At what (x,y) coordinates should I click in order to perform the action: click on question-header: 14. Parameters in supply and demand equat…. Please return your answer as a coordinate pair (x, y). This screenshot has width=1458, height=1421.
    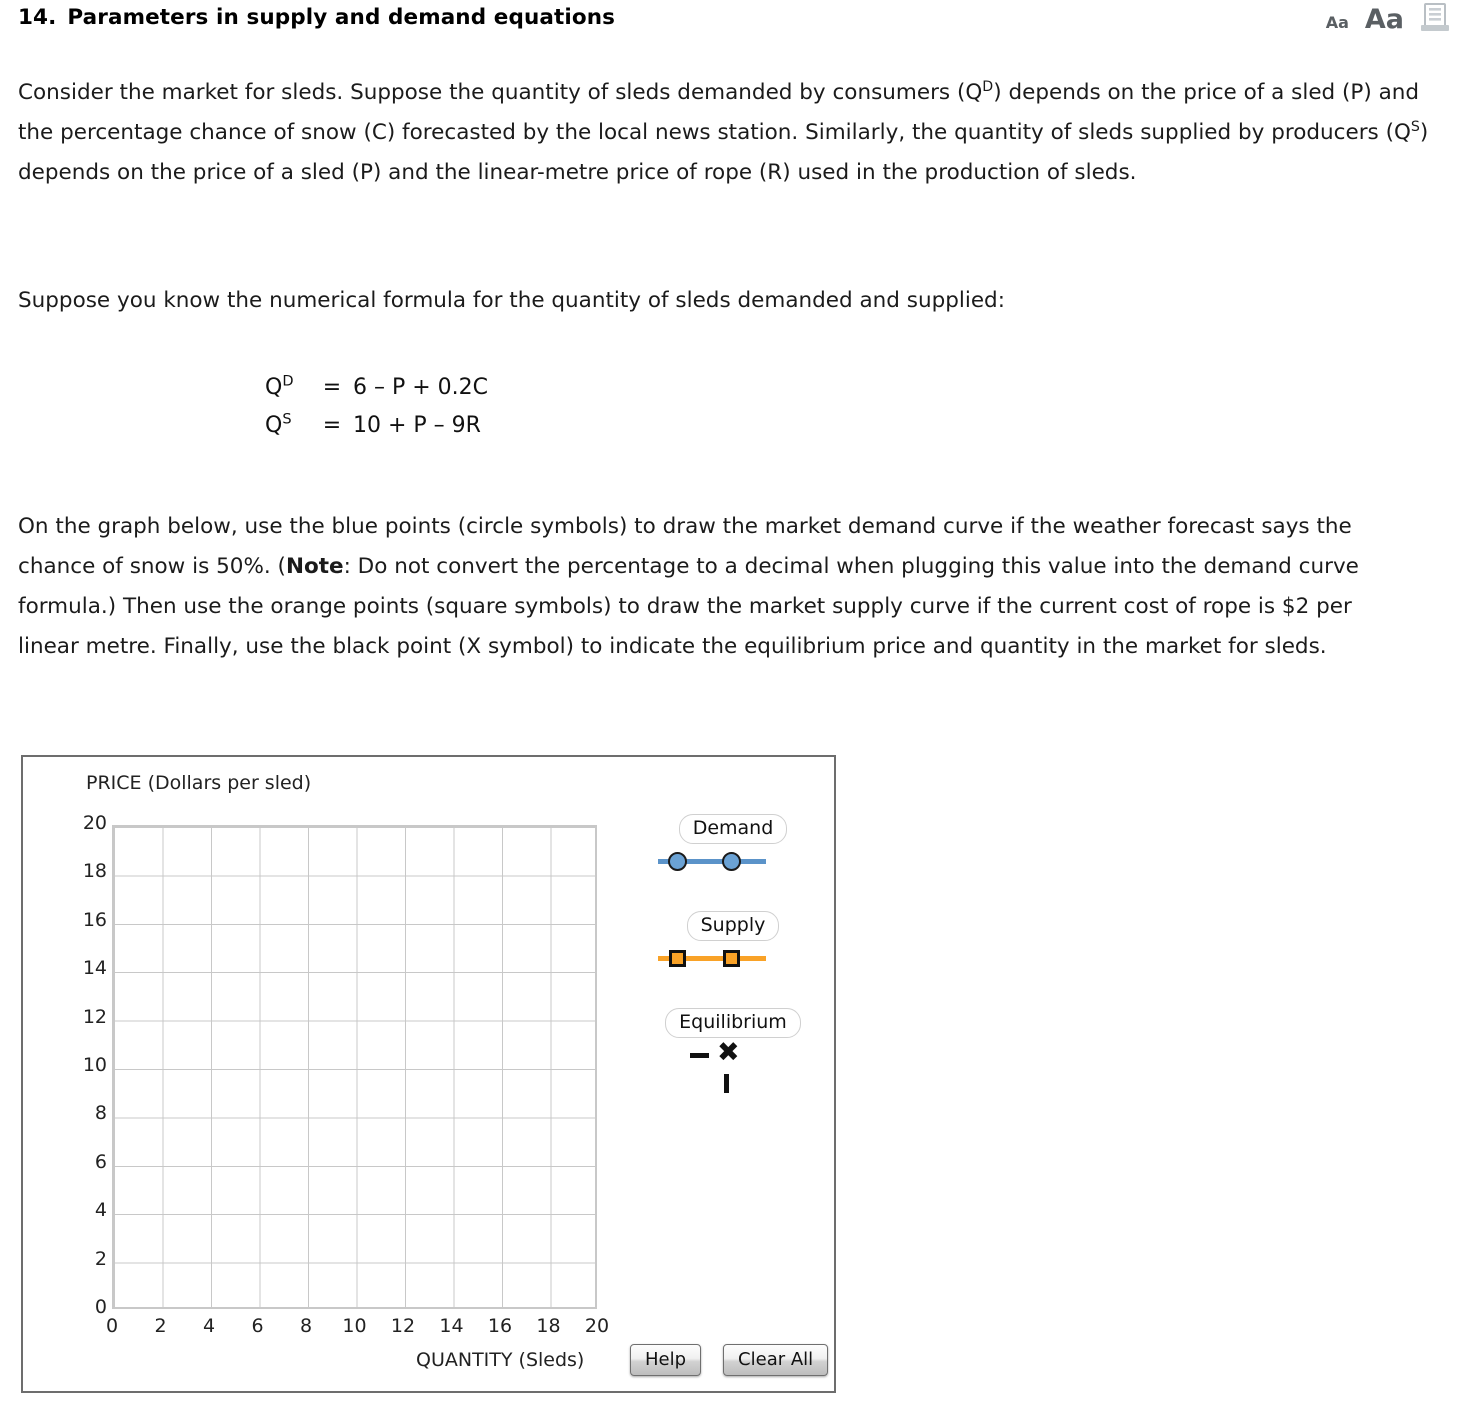
    Looking at the image, I should click on (729, 23).